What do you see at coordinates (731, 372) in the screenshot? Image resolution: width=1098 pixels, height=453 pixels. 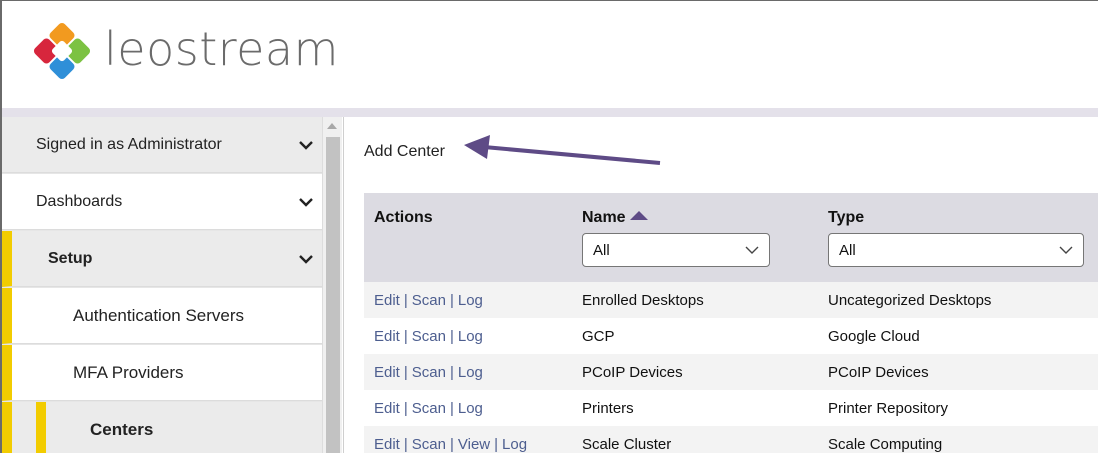 I see `table-row: Edit | Scan | Log PCoIP Devices PCoIP Devices` at bounding box center [731, 372].